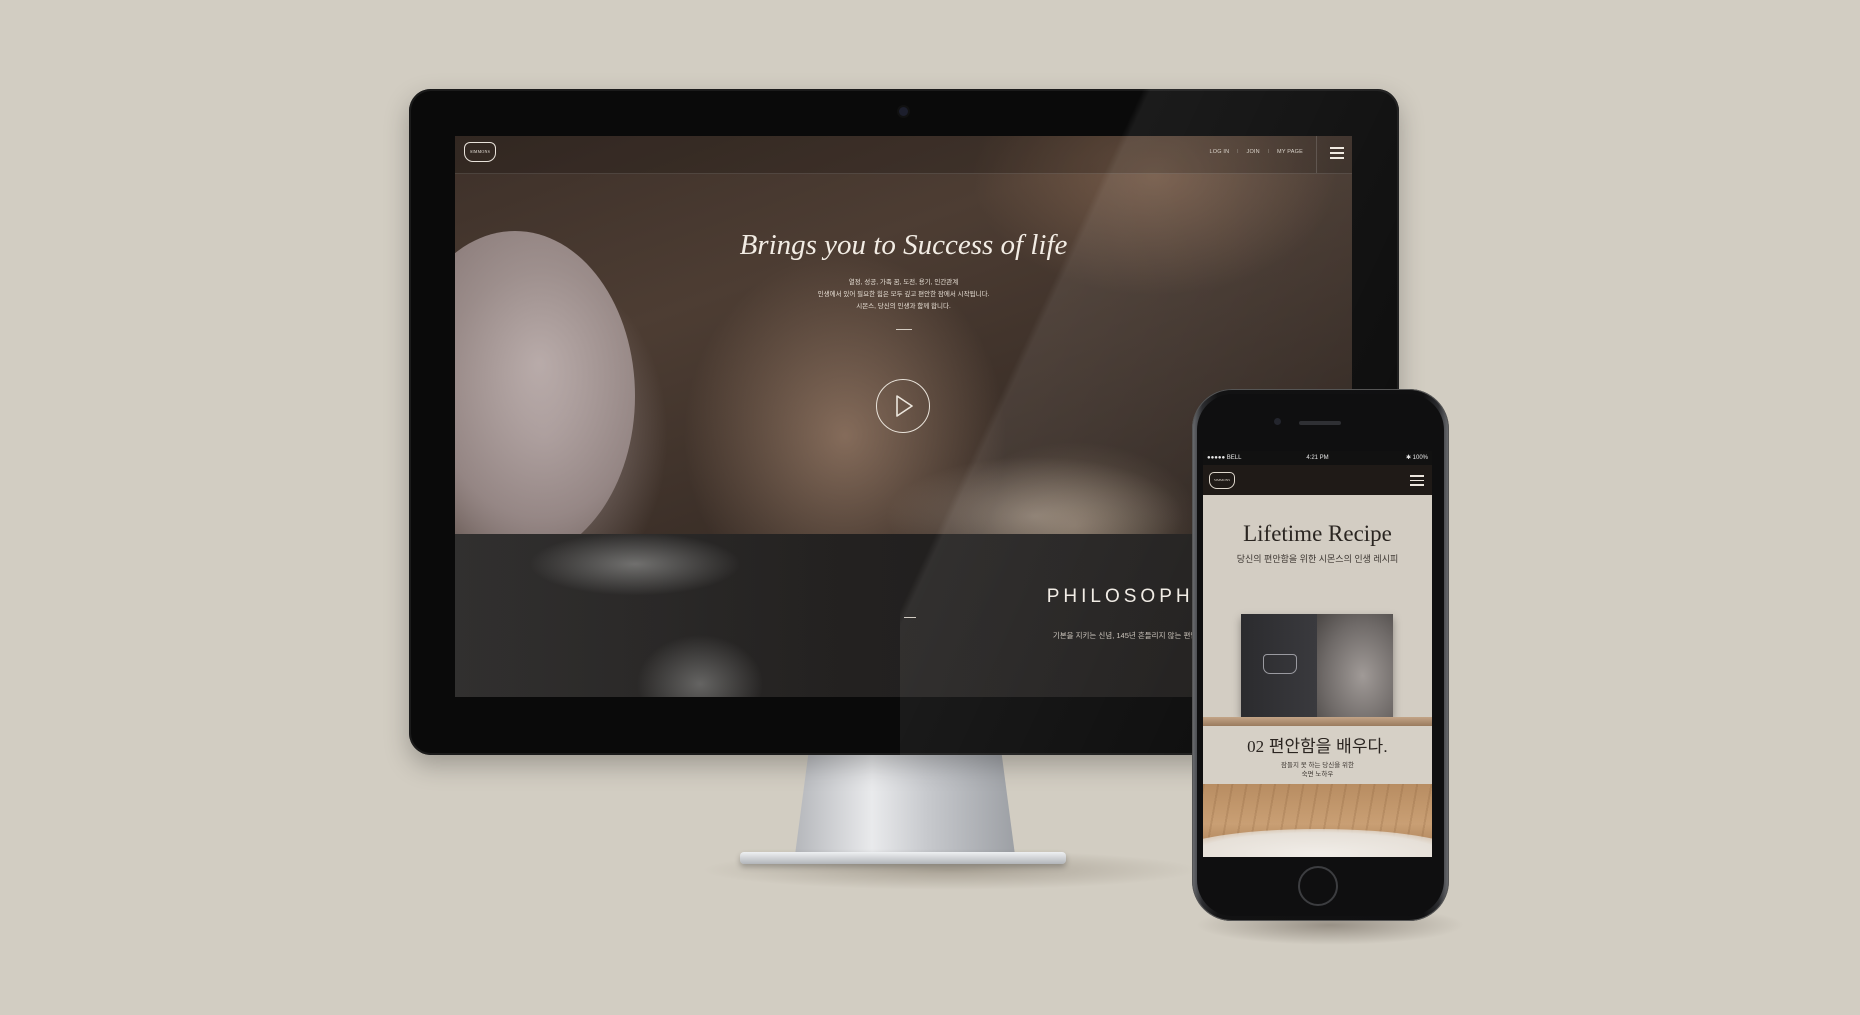 The height and width of the screenshot is (1015, 1860). What do you see at coordinates (903, 858) in the screenshot?
I see `monitor-stand-base` at bounding box center [903, 858].